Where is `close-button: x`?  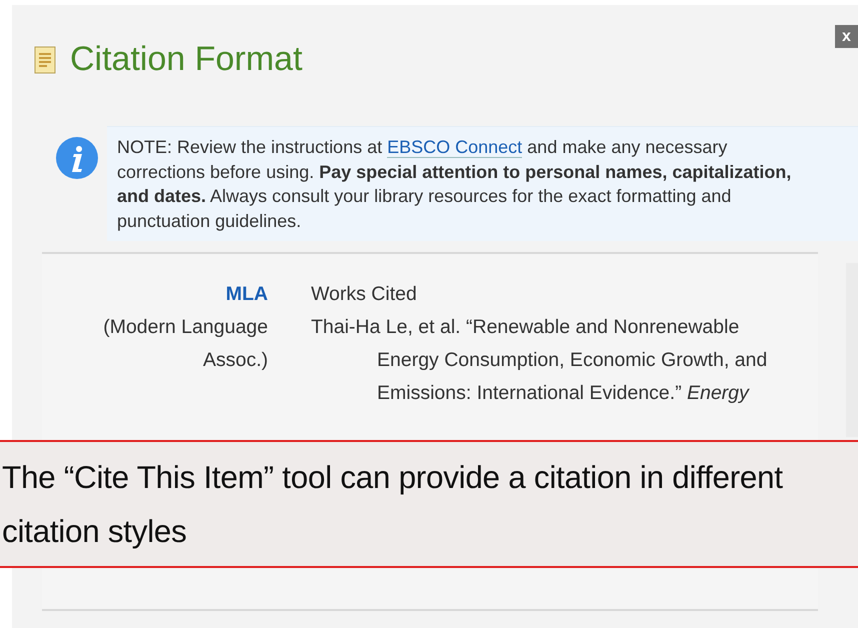 close-button: x is located at coordinates (846, 36).